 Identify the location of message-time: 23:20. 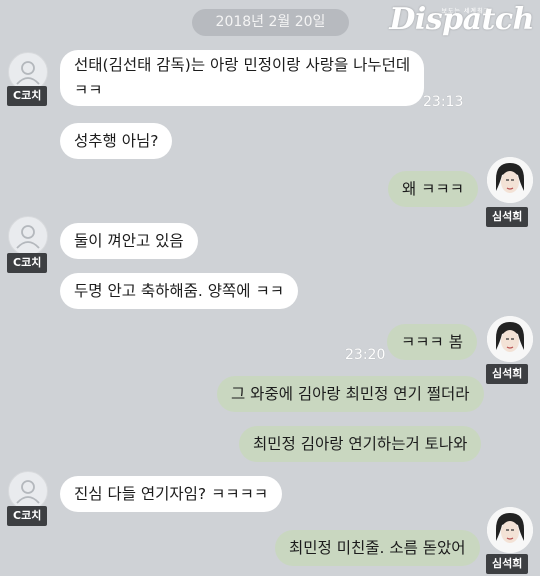
(365, 355).